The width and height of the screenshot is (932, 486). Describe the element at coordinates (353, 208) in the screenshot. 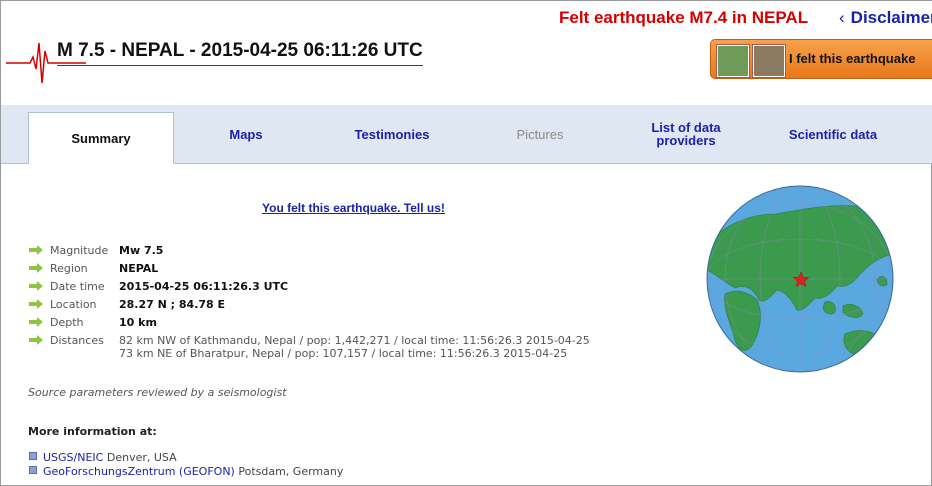

I see `tell-us-link: You felt this earthquake. Tell us!` at that location.